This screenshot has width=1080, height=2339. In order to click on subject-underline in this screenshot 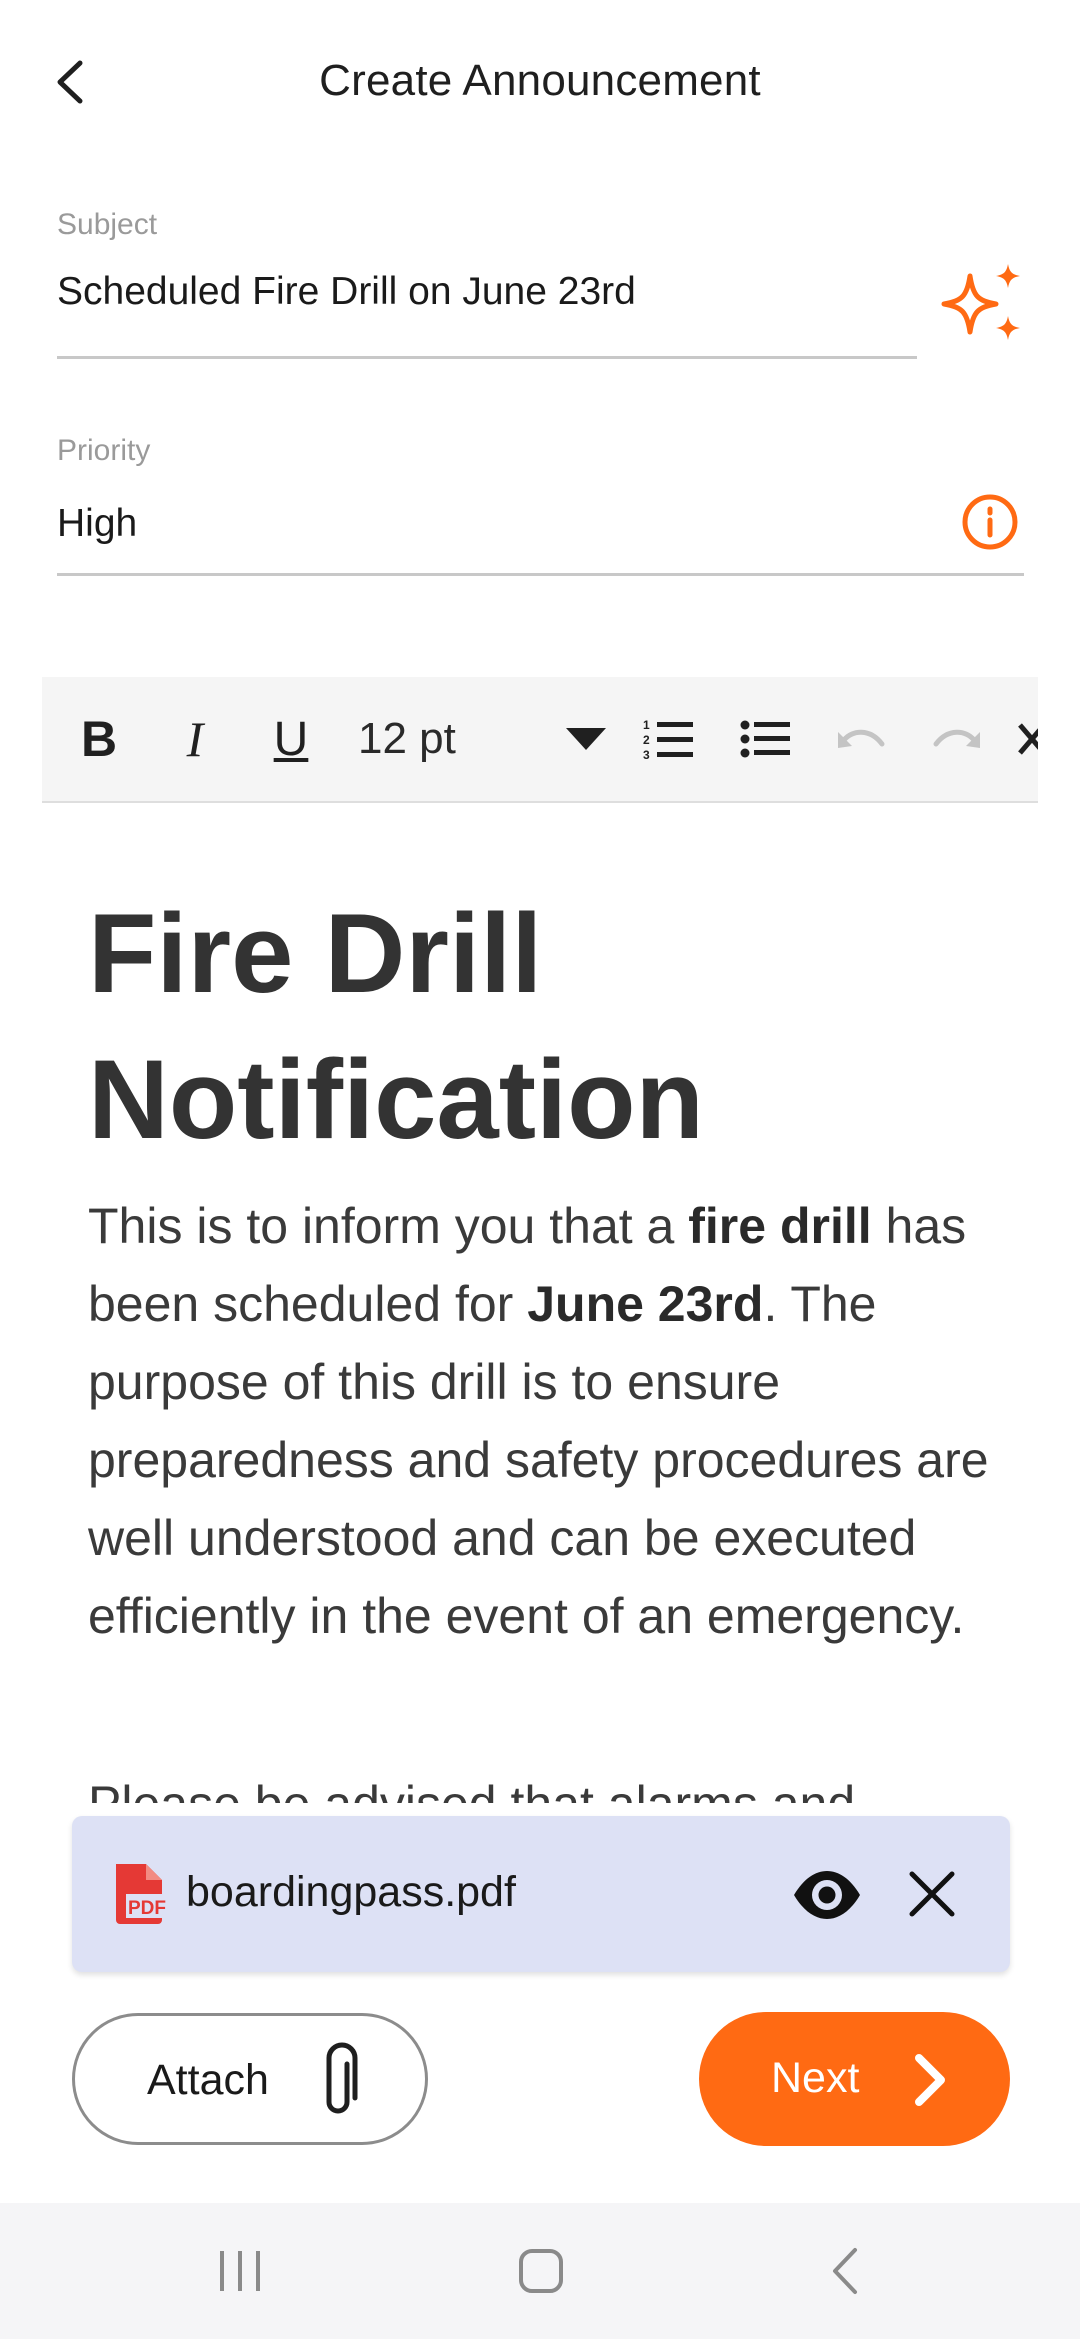, I will do `click(487, 357)`.